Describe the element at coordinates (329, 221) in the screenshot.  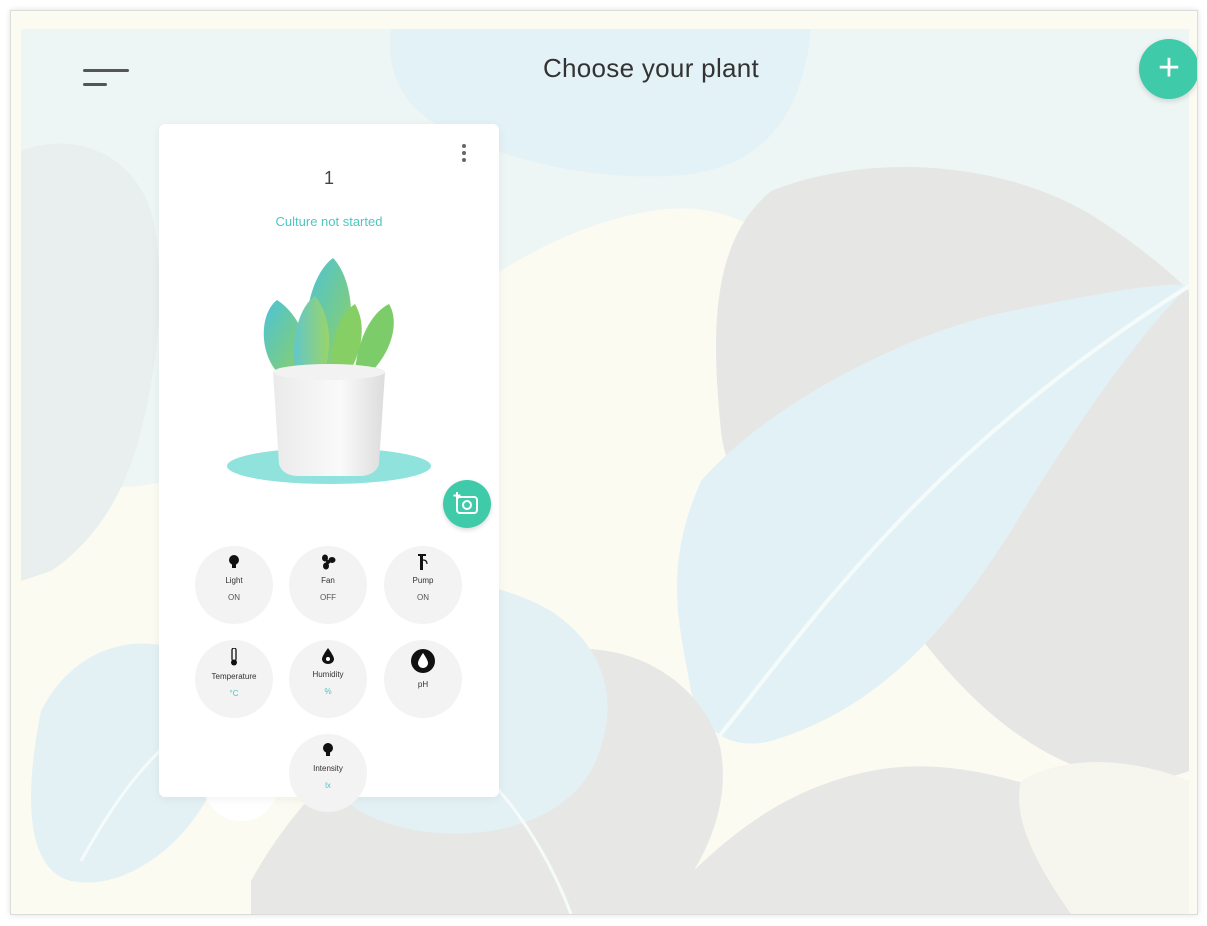
I see `culture-status: Culture not started` at that location.